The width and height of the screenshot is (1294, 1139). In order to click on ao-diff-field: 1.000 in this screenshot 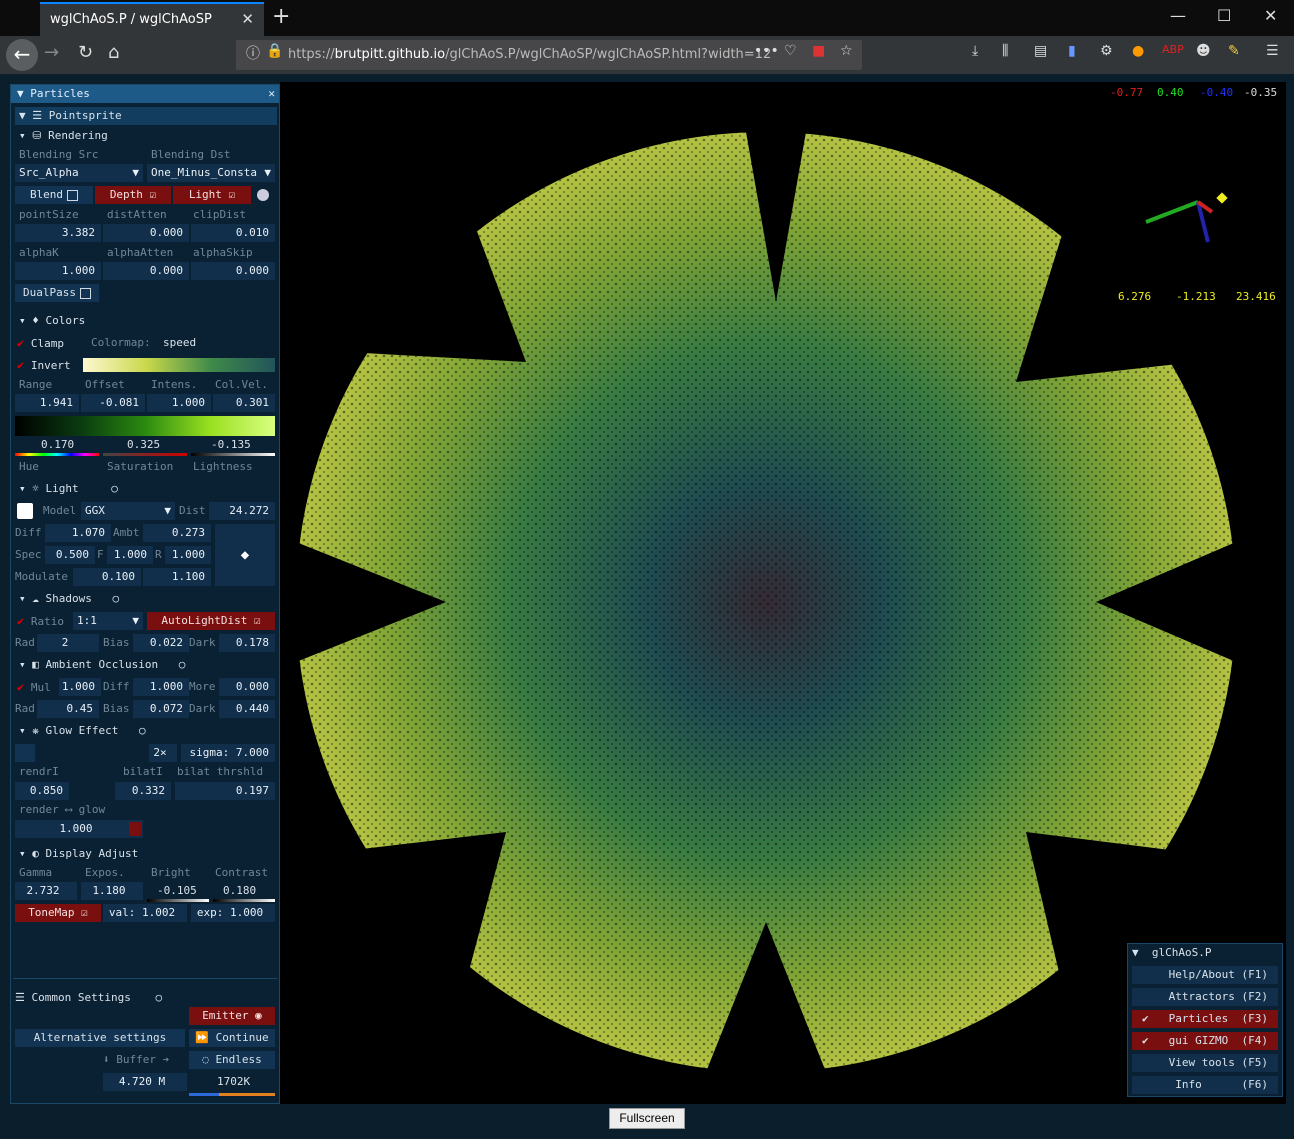, I will do `click(161, 687)`.